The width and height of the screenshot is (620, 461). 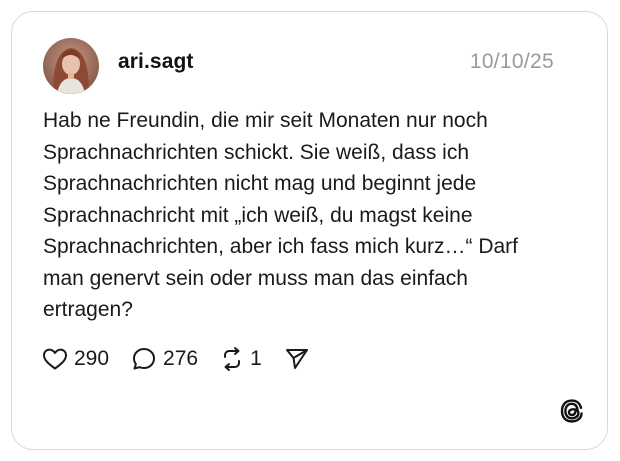 I want to click on action-bar: 290 276 1, so click(x=187, y=359).